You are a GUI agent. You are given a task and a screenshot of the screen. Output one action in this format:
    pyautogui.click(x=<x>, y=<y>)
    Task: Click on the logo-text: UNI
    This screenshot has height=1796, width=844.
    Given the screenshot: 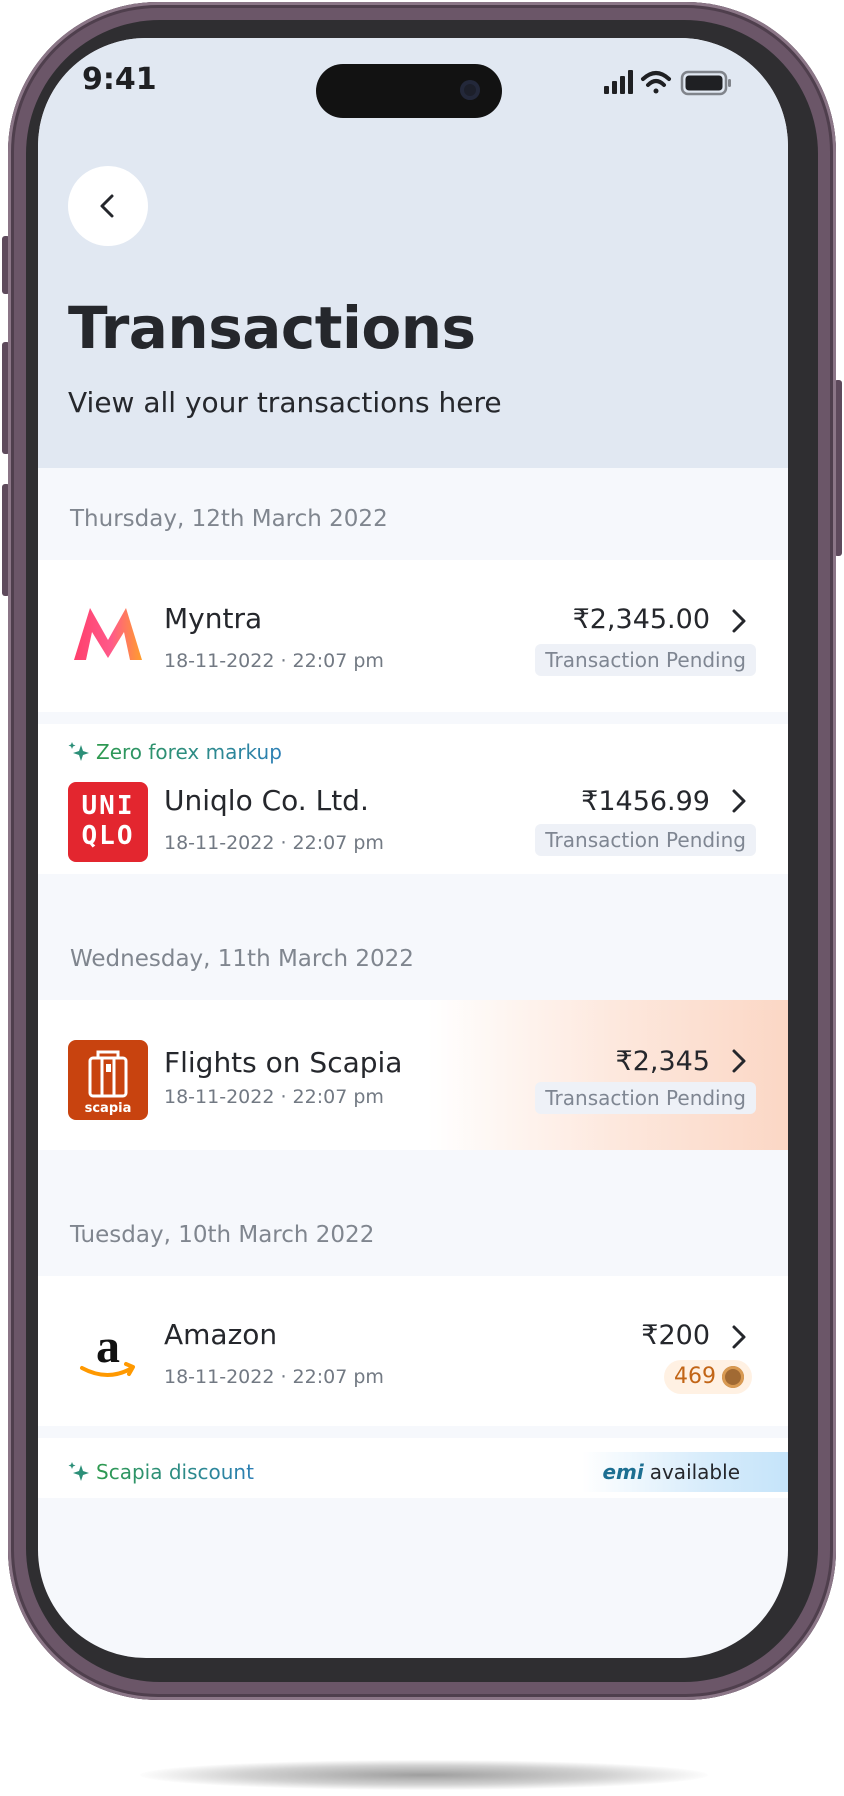 What is the action you would take?
    pyautogui.click(x=108, y=806)
    